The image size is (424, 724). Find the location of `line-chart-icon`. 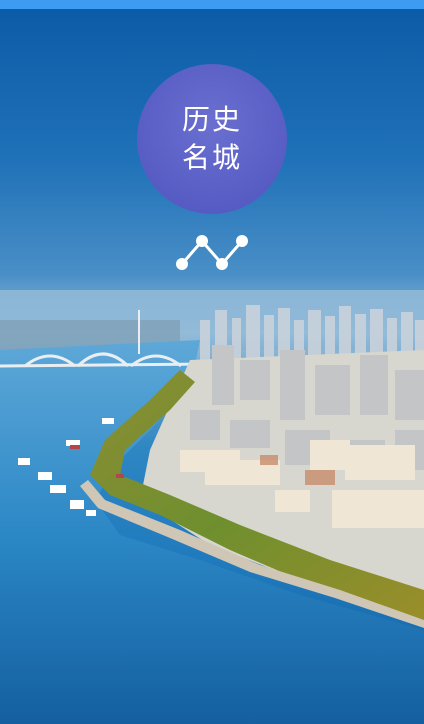

line-chart-icon is located at coordinates (212, 252).